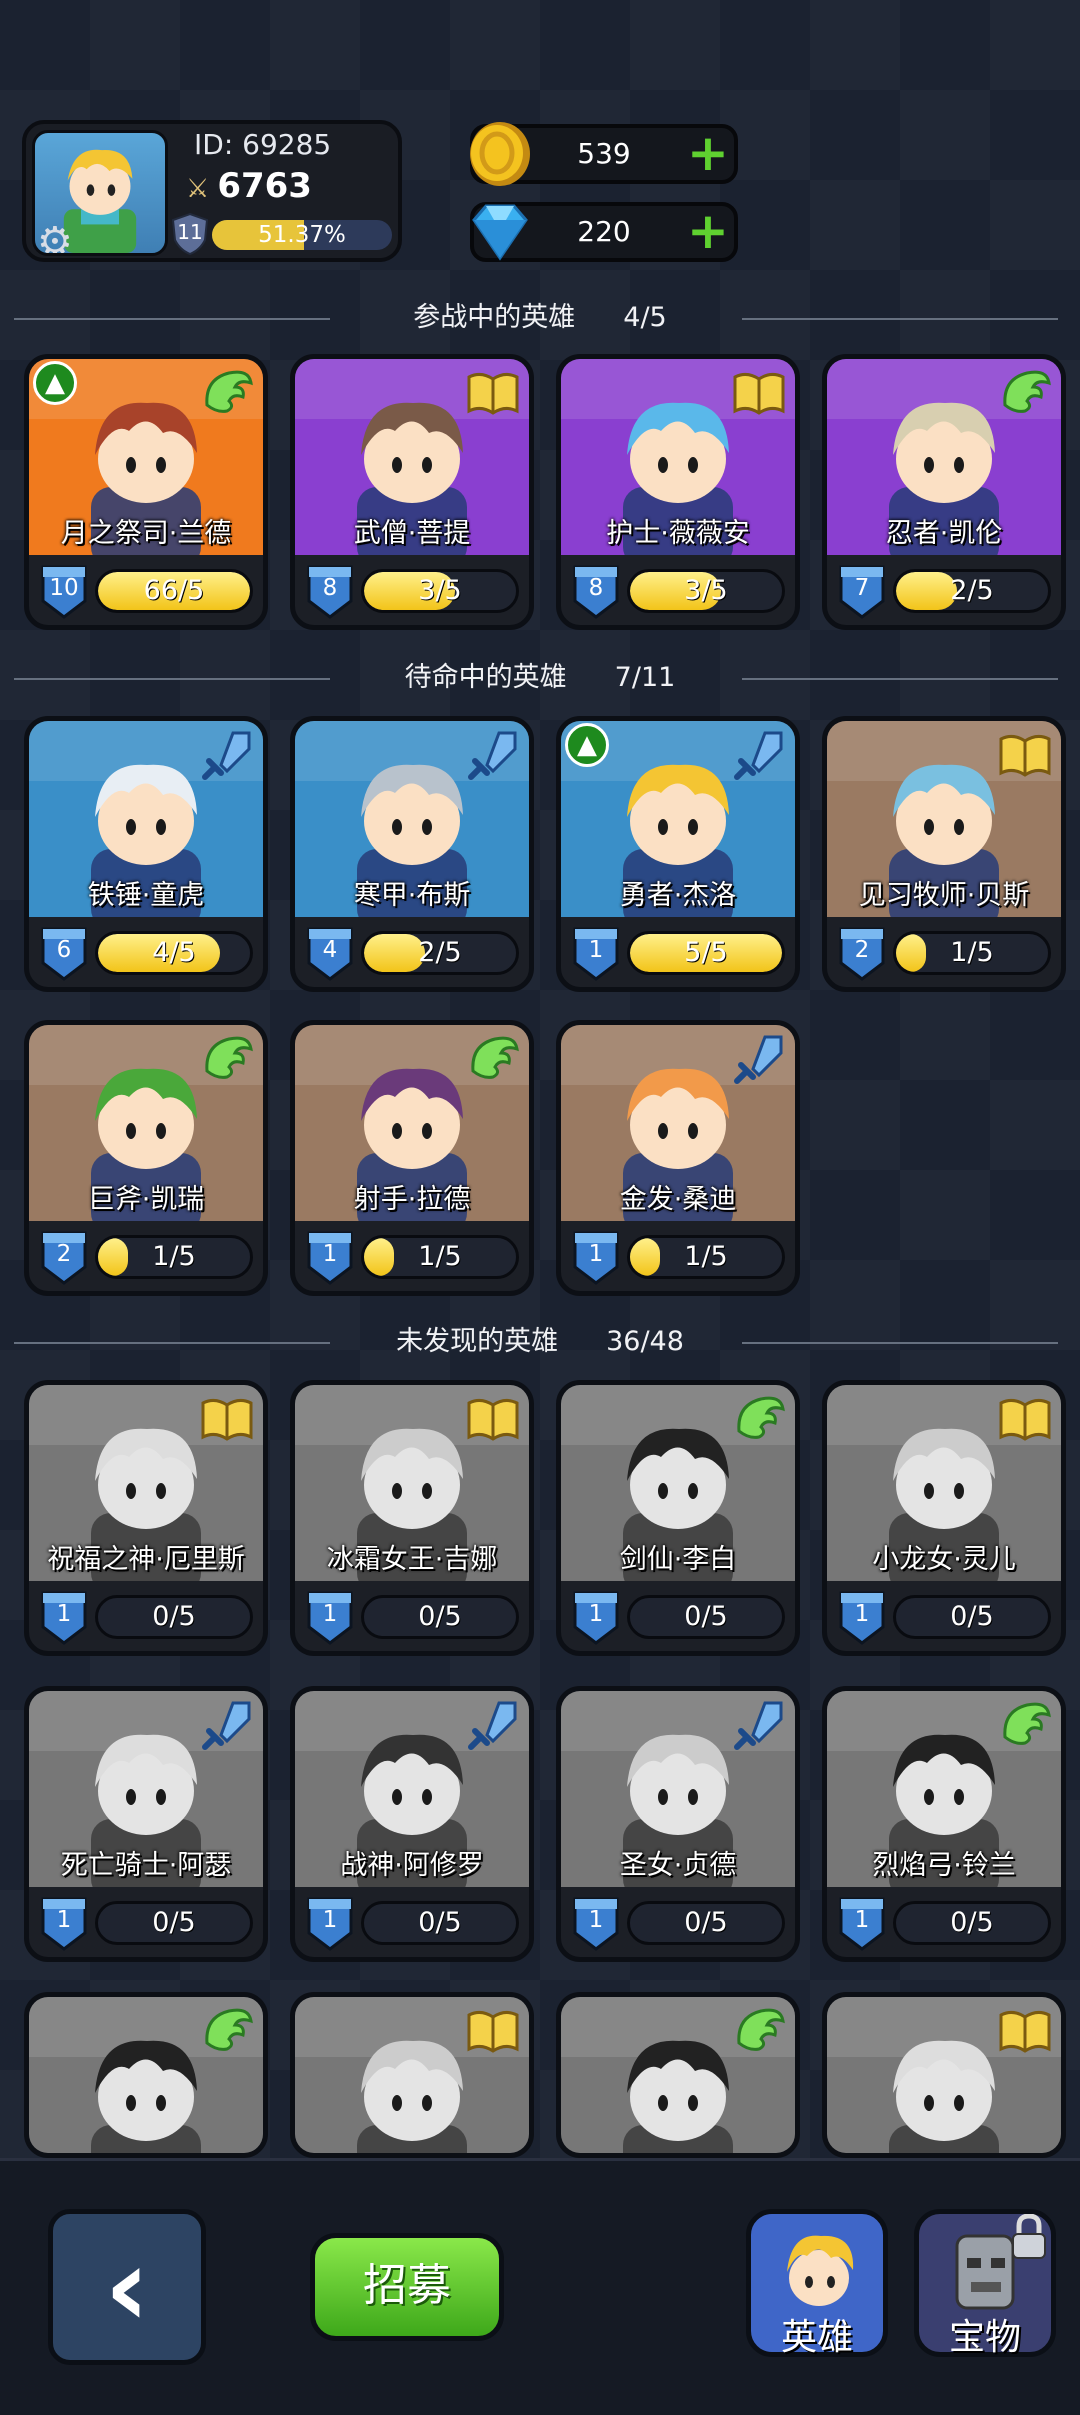 This screenshot has width=1080, height=2415. I want to click on hero-card: 见习牧师·贝斯 2 1/5, so click(944, 854).